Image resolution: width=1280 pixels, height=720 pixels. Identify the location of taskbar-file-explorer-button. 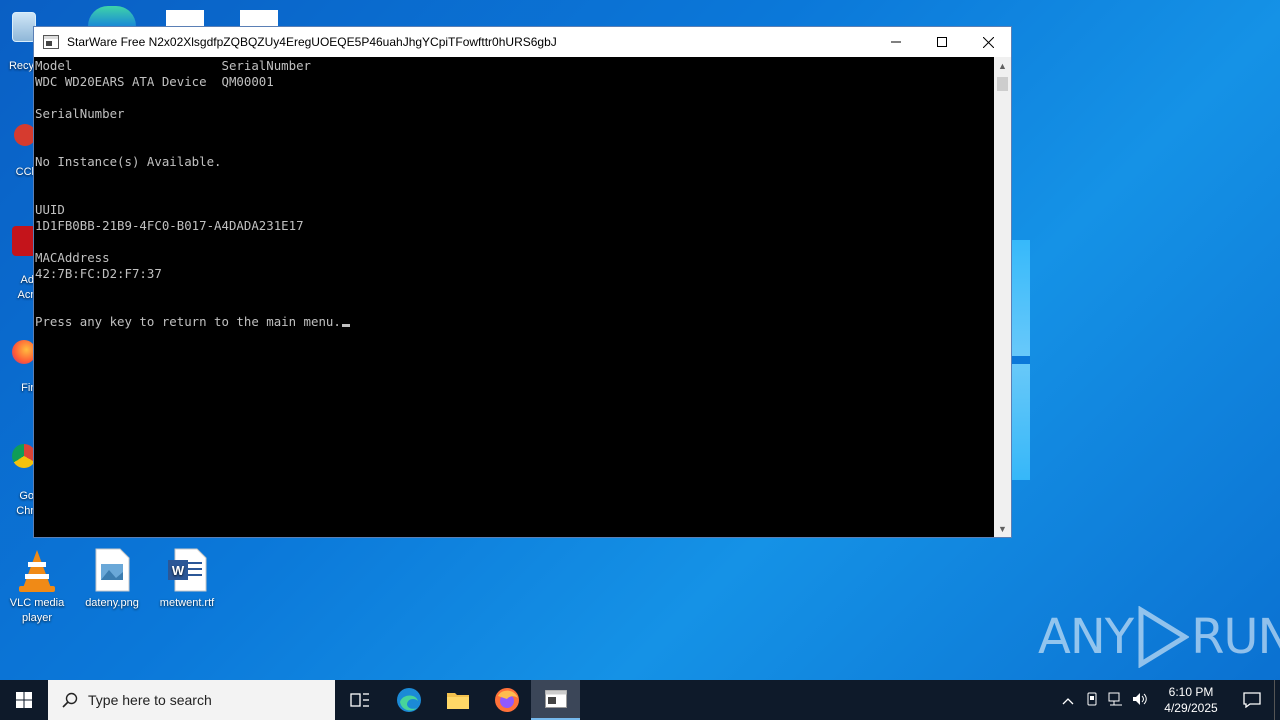
(457, 700).